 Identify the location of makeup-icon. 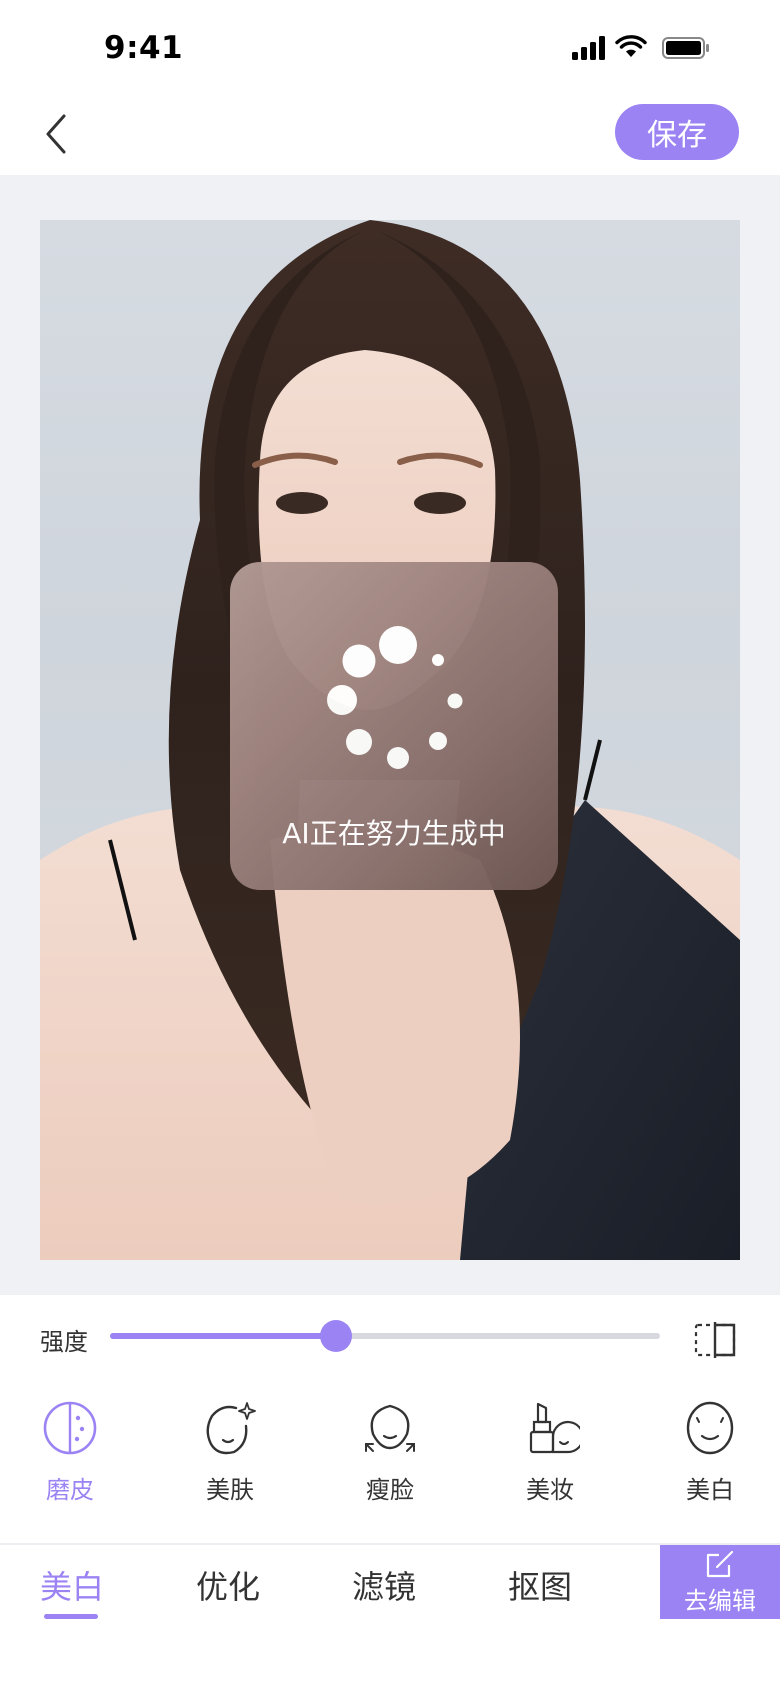
(554, 1428).